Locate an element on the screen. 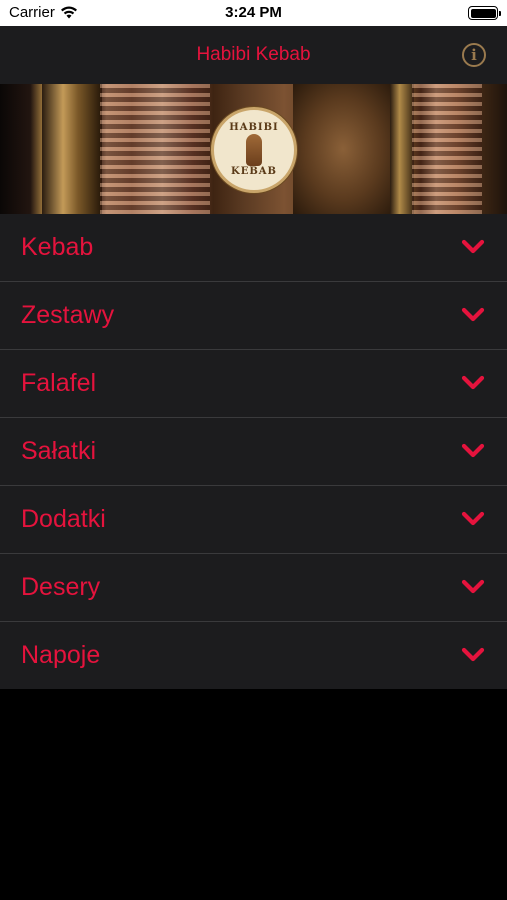 Image resolution: width=507 pixels, height=900 pixels. banner-stripes-right is located at coordinates (447, 149).